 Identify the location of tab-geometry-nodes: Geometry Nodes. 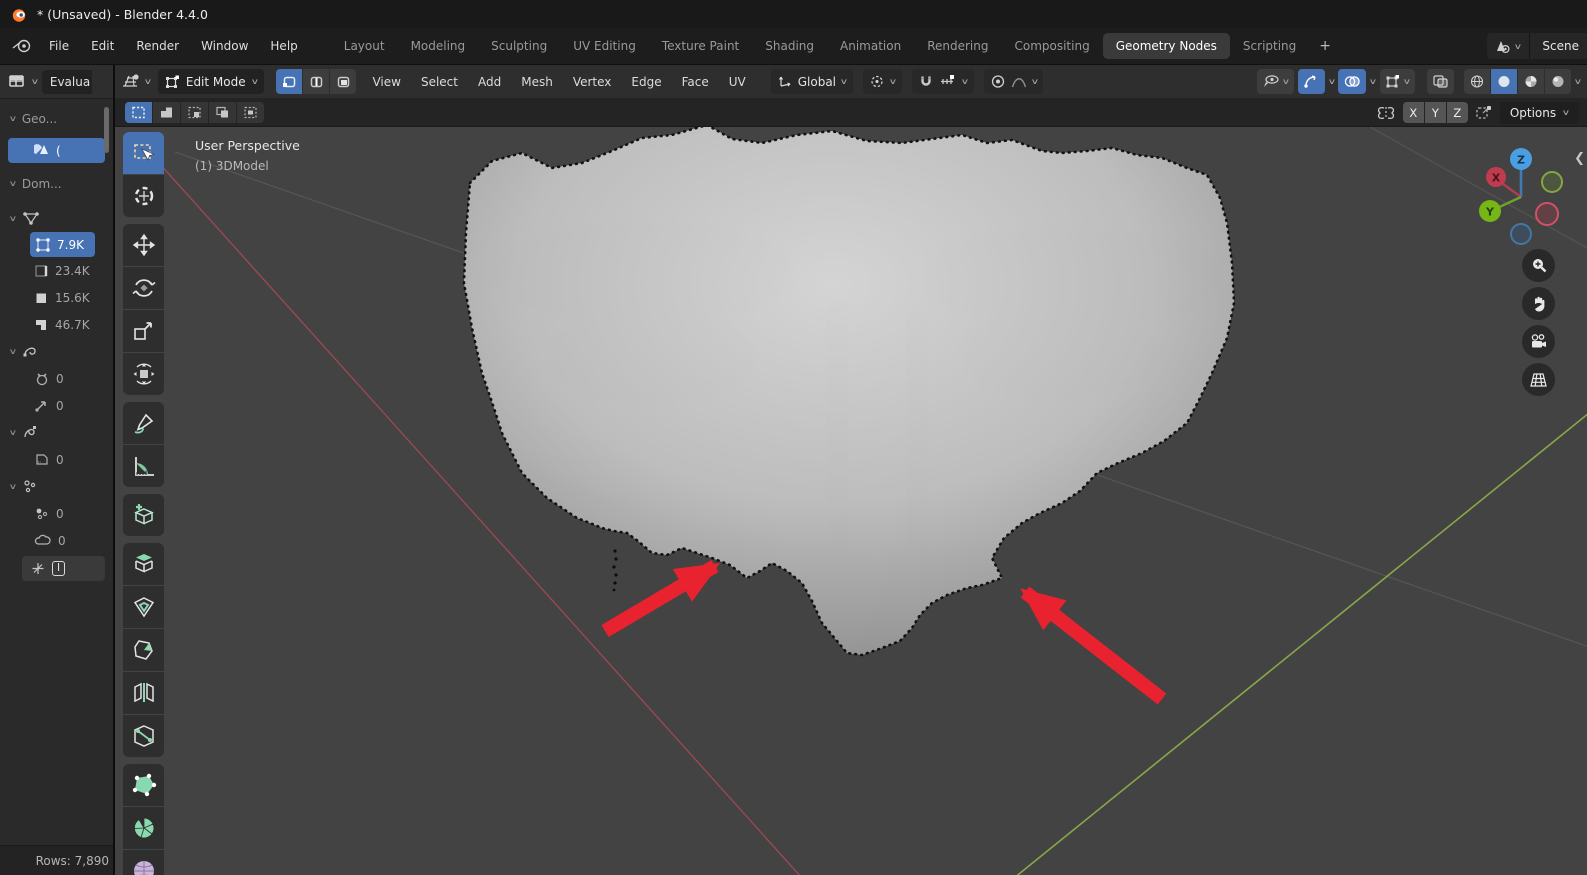
(1166, 46).